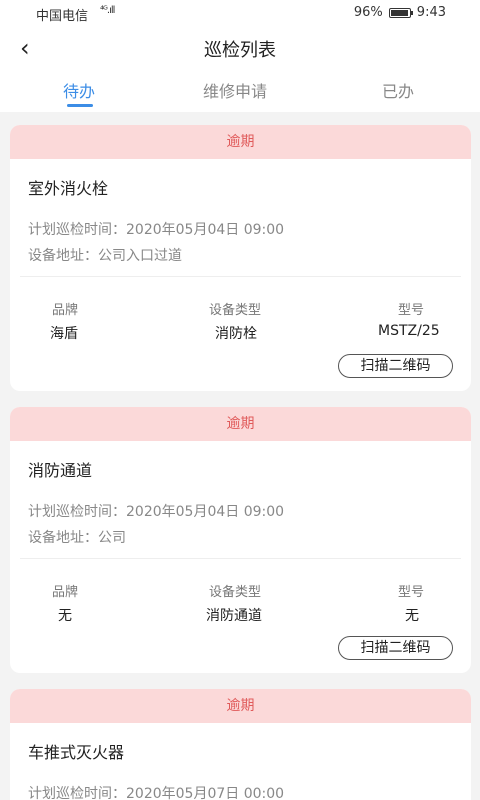  I want to click on brand-value: 海盾, so click(64, 334).